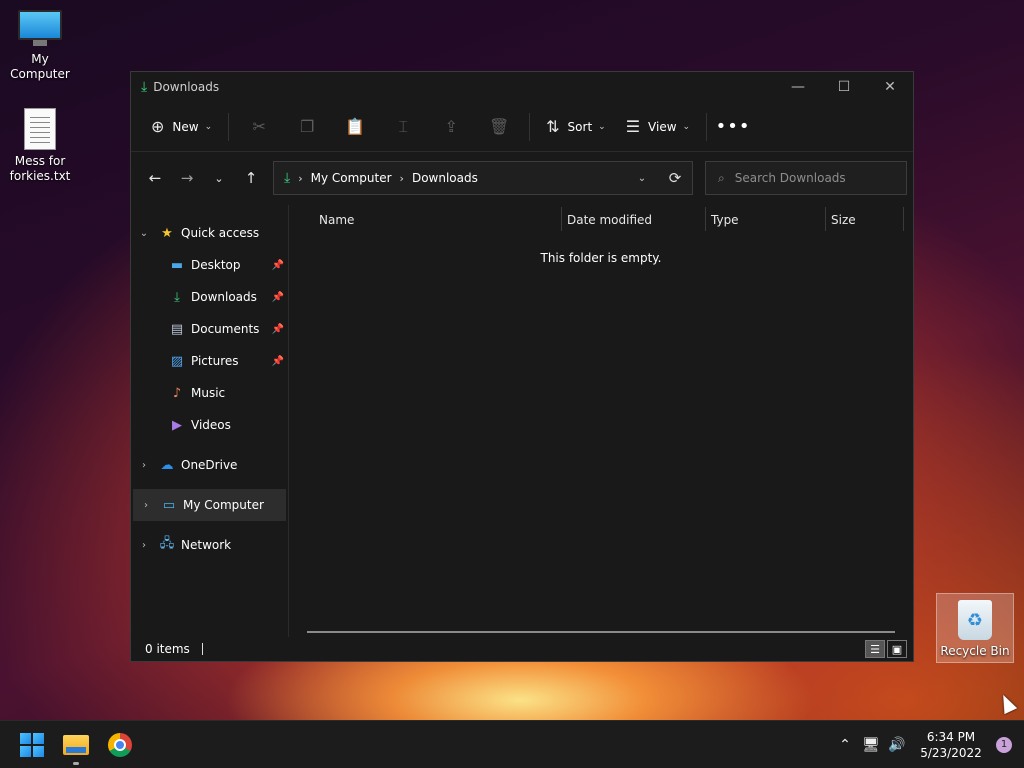 The width and height of the screenshot is (1024, 768). What do you see at coordinates (169, 505) in the screenshot?
I see `monitor-icon: ▭` at bounding box center [169, 505].